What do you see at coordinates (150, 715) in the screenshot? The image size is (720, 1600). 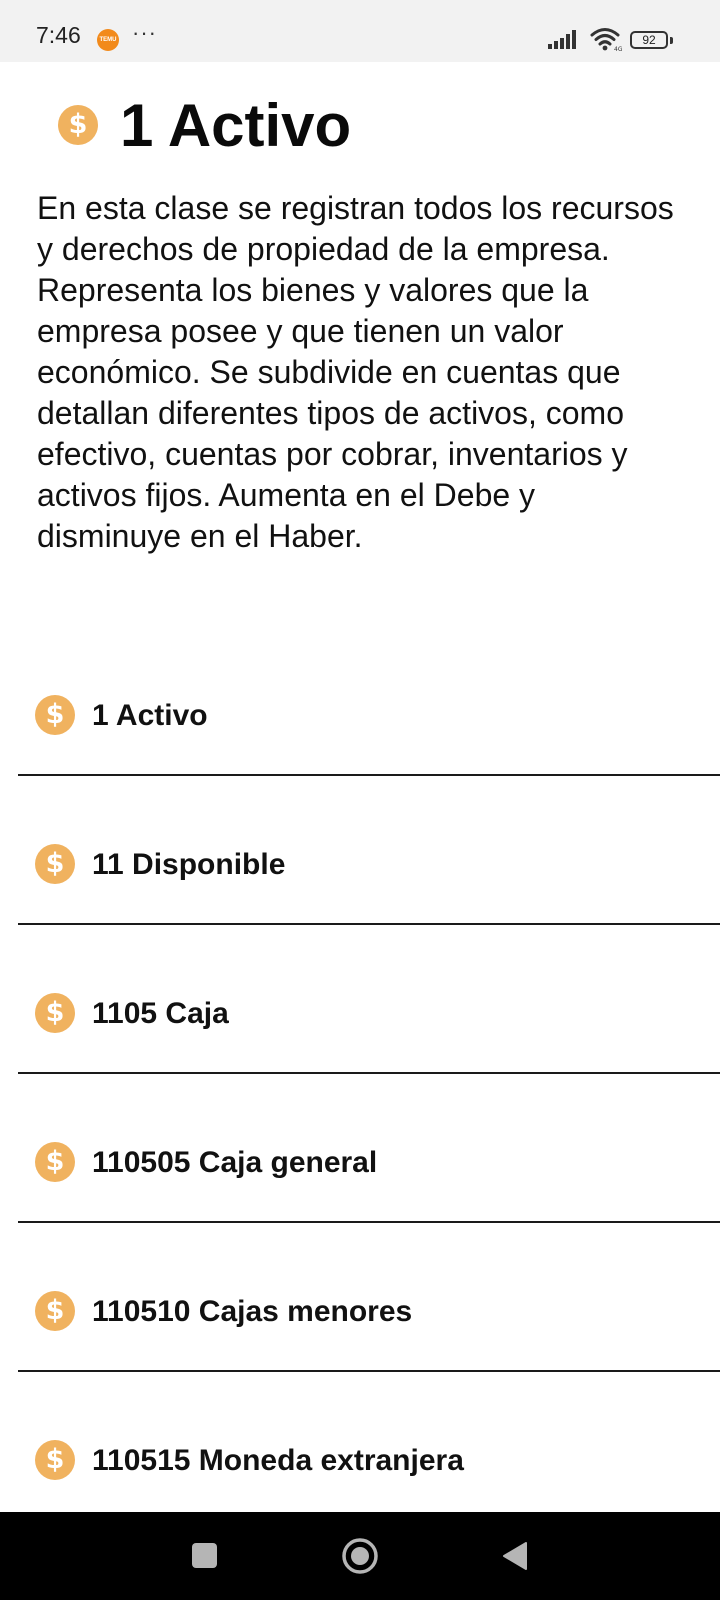 I see `account-label: 1 Activo` at bounding box center [150, 715].